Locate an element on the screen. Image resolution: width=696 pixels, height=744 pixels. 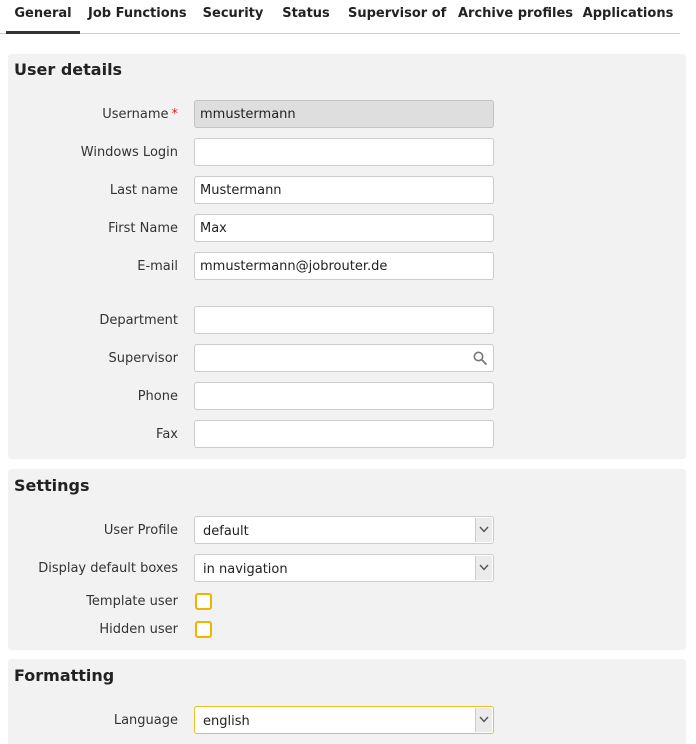
tab-general: General is located at coordinates (43, 17).